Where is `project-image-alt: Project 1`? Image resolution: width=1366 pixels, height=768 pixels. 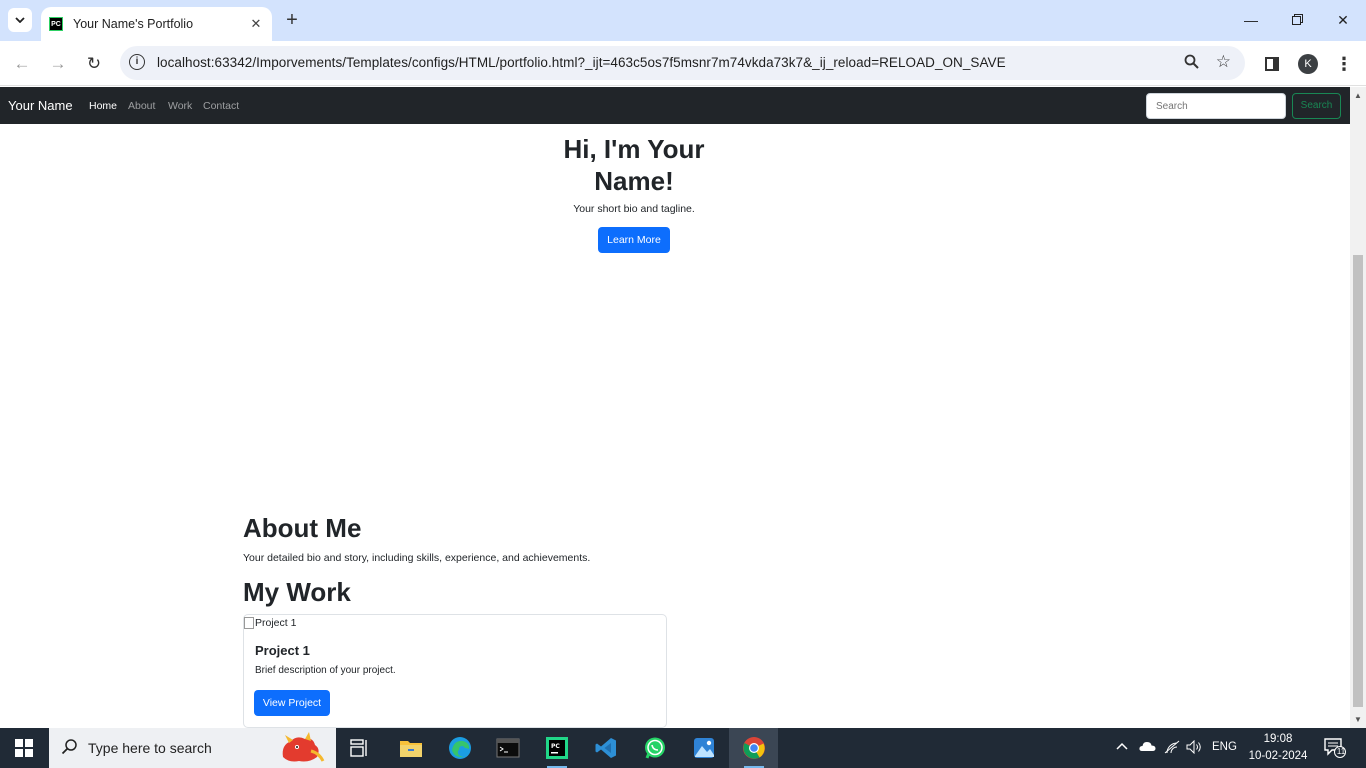
project-image-alt: Project 1 is located at coordinates (276, 623).